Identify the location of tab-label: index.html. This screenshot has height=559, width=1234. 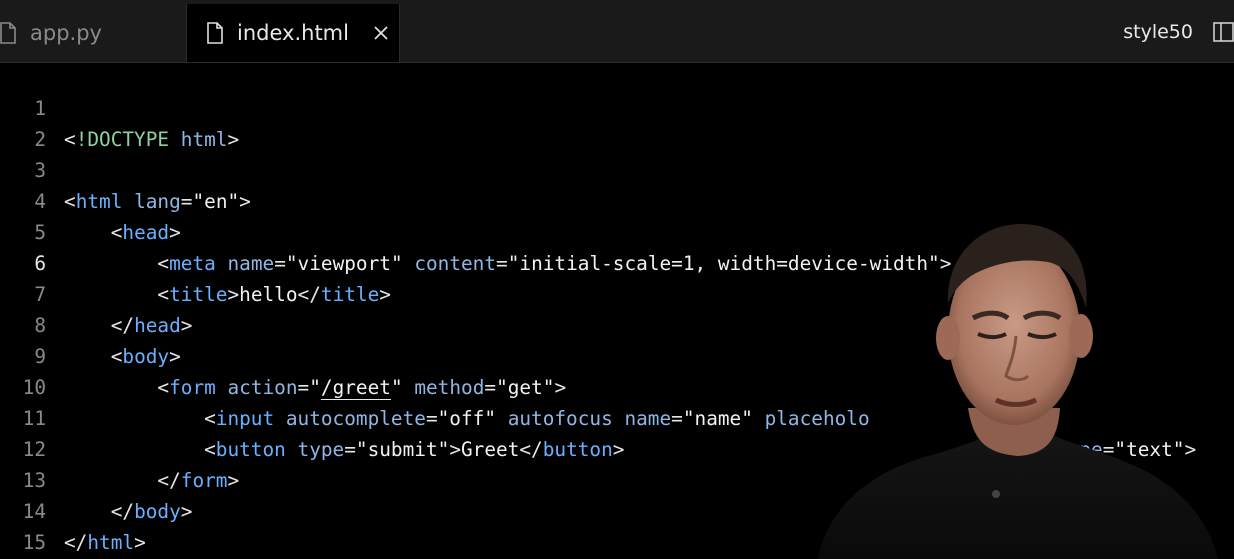
(293, 33).